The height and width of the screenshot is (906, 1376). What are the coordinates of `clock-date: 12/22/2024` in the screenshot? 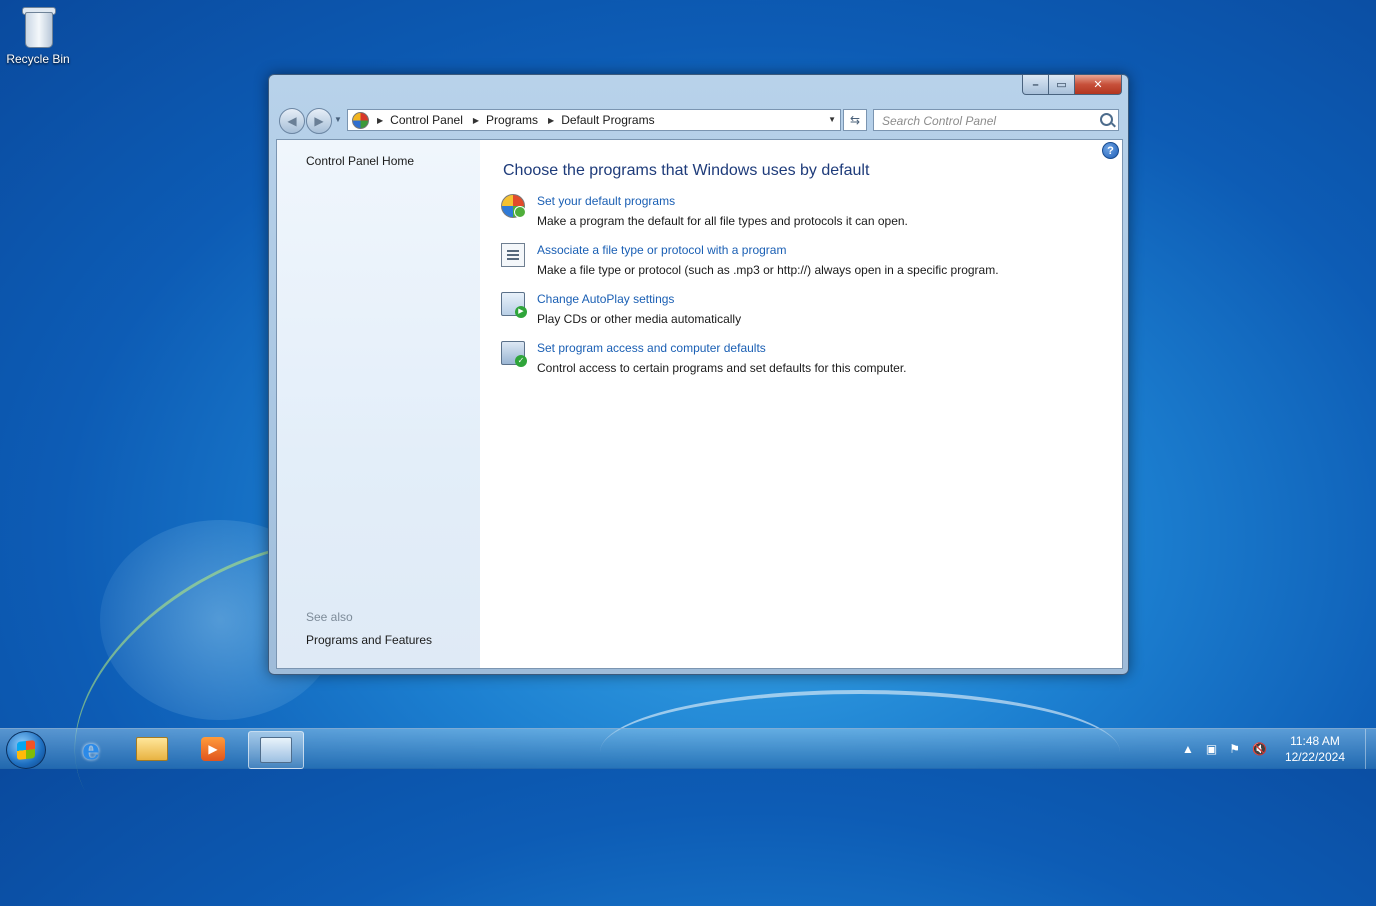 It's located at (1314, 757).